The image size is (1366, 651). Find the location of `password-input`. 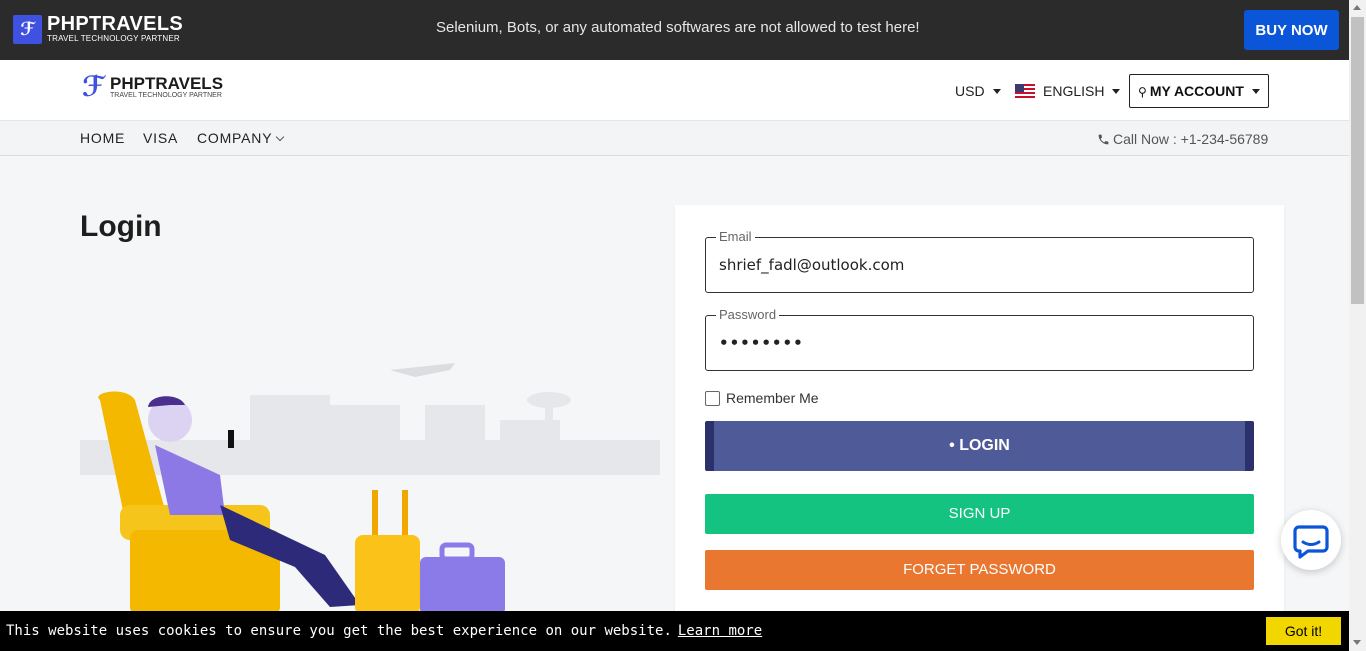

password-input is located at coordinates (979, 343).